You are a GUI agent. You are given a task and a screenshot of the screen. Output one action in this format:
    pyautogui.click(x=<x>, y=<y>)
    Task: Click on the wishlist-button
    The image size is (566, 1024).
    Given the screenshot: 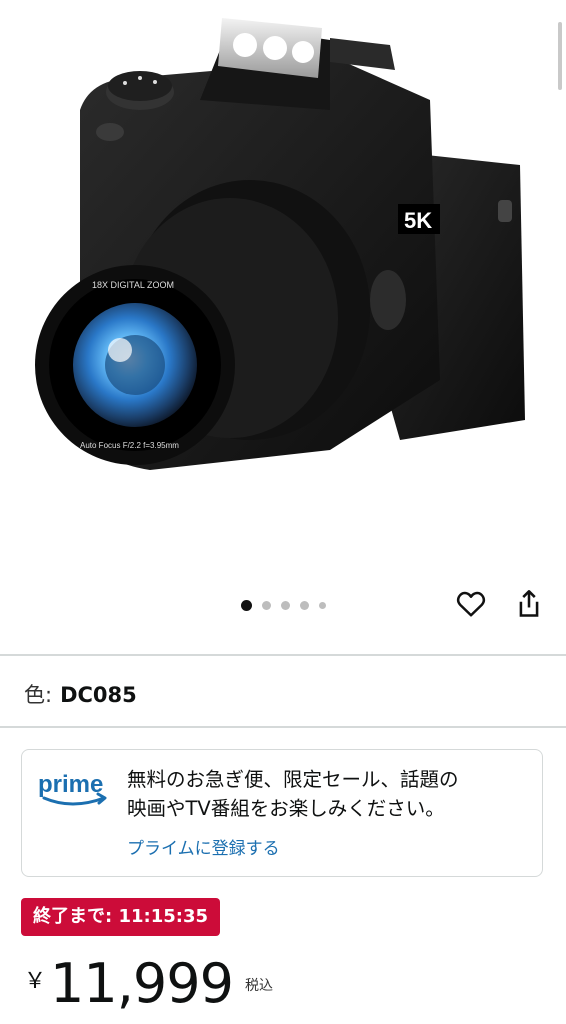 What is the action you would take?
    pyautogui.click(x=471, y=604)
    